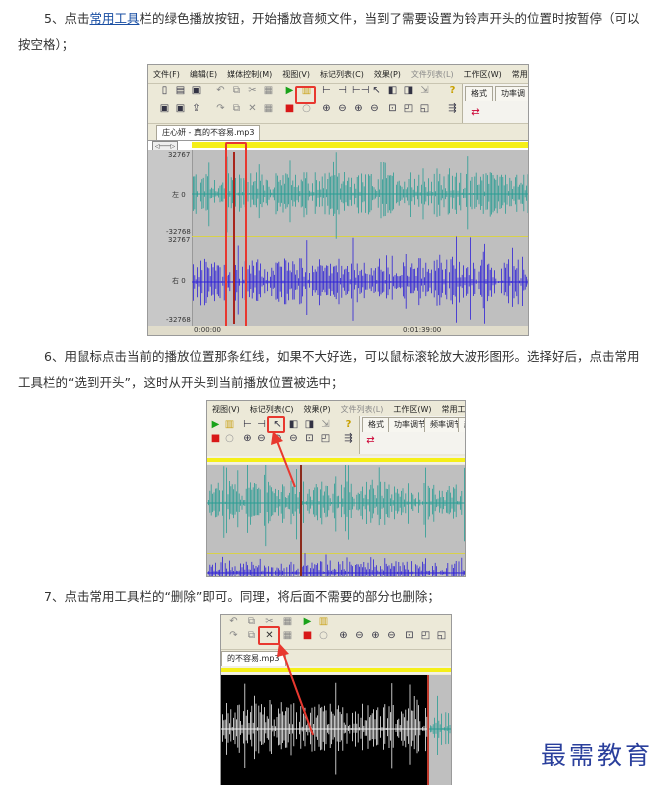 This screenshot has height=785, width=663. I want to click on paste-icon-3: ▦, so click(287, 621).